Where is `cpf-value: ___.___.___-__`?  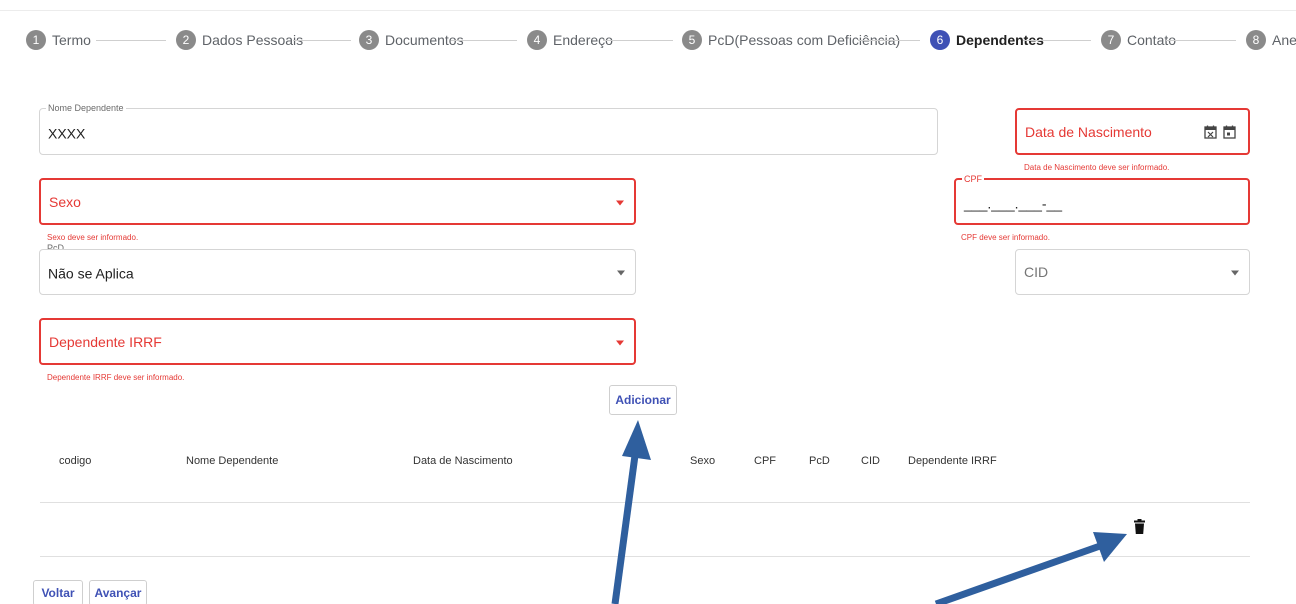 cpf-value: ___.___.___-__ is located at coordinates (1013, 203).